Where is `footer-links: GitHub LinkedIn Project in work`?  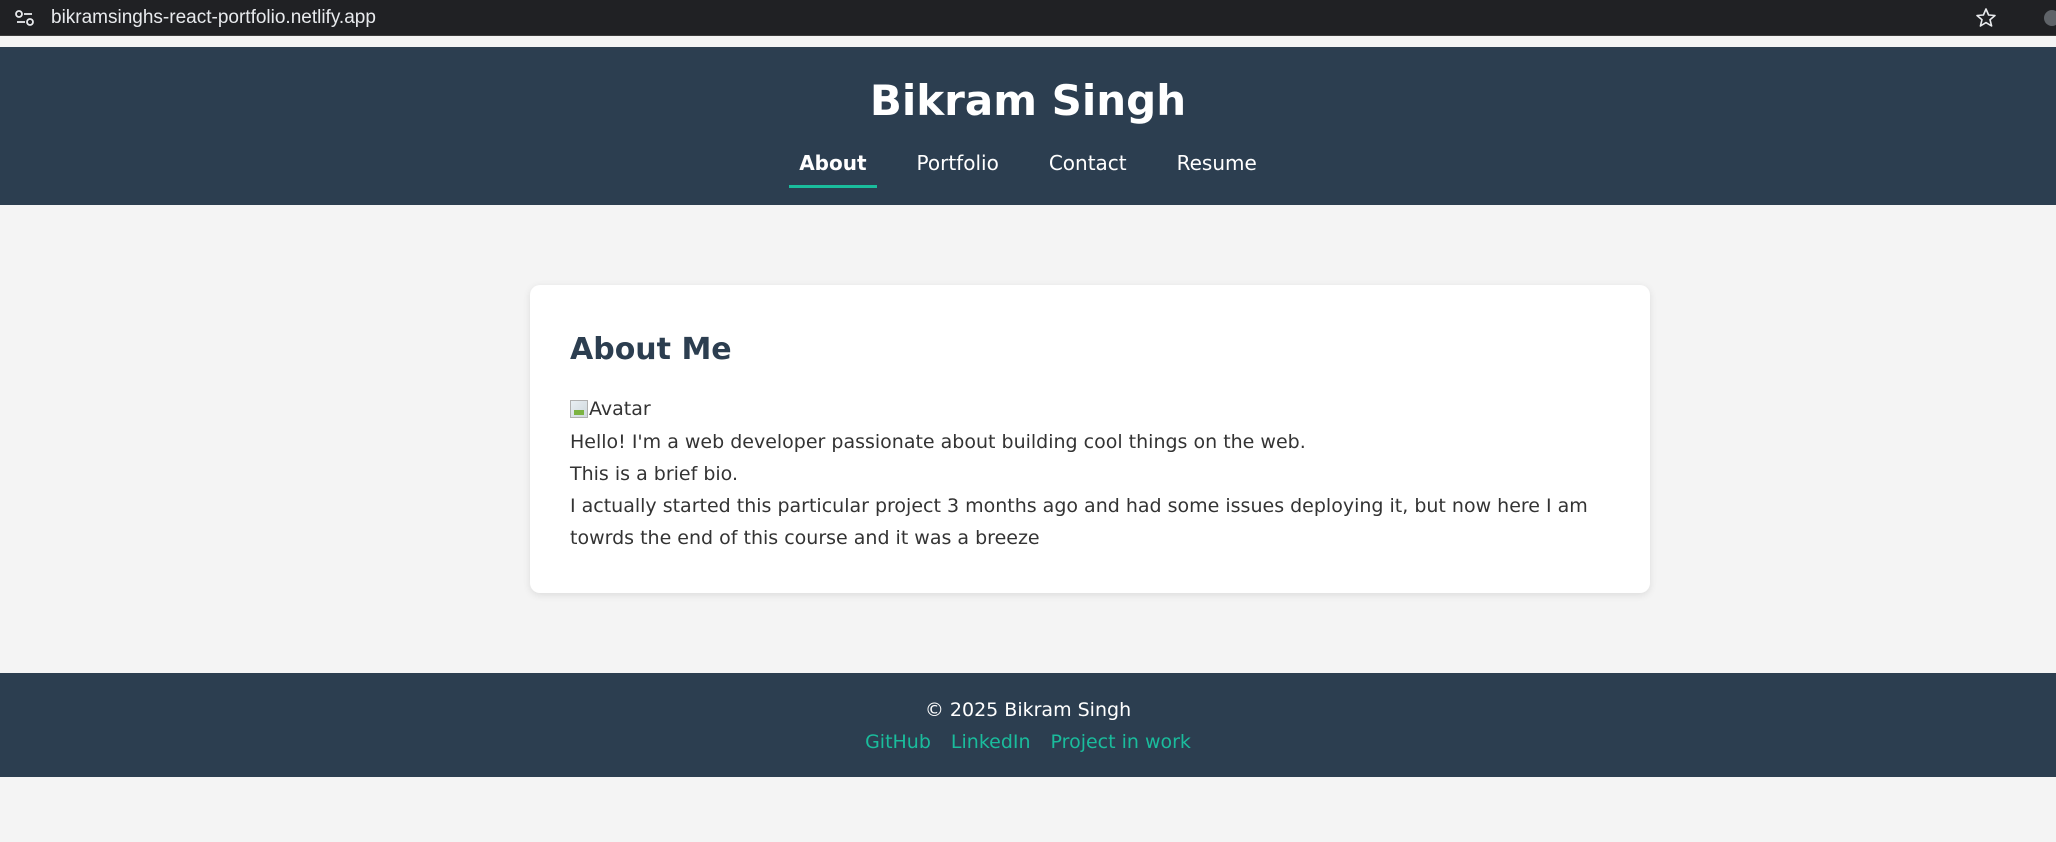 footer-links: GitHub LinkedIn Project in work is located at coordinates (1028, 742).